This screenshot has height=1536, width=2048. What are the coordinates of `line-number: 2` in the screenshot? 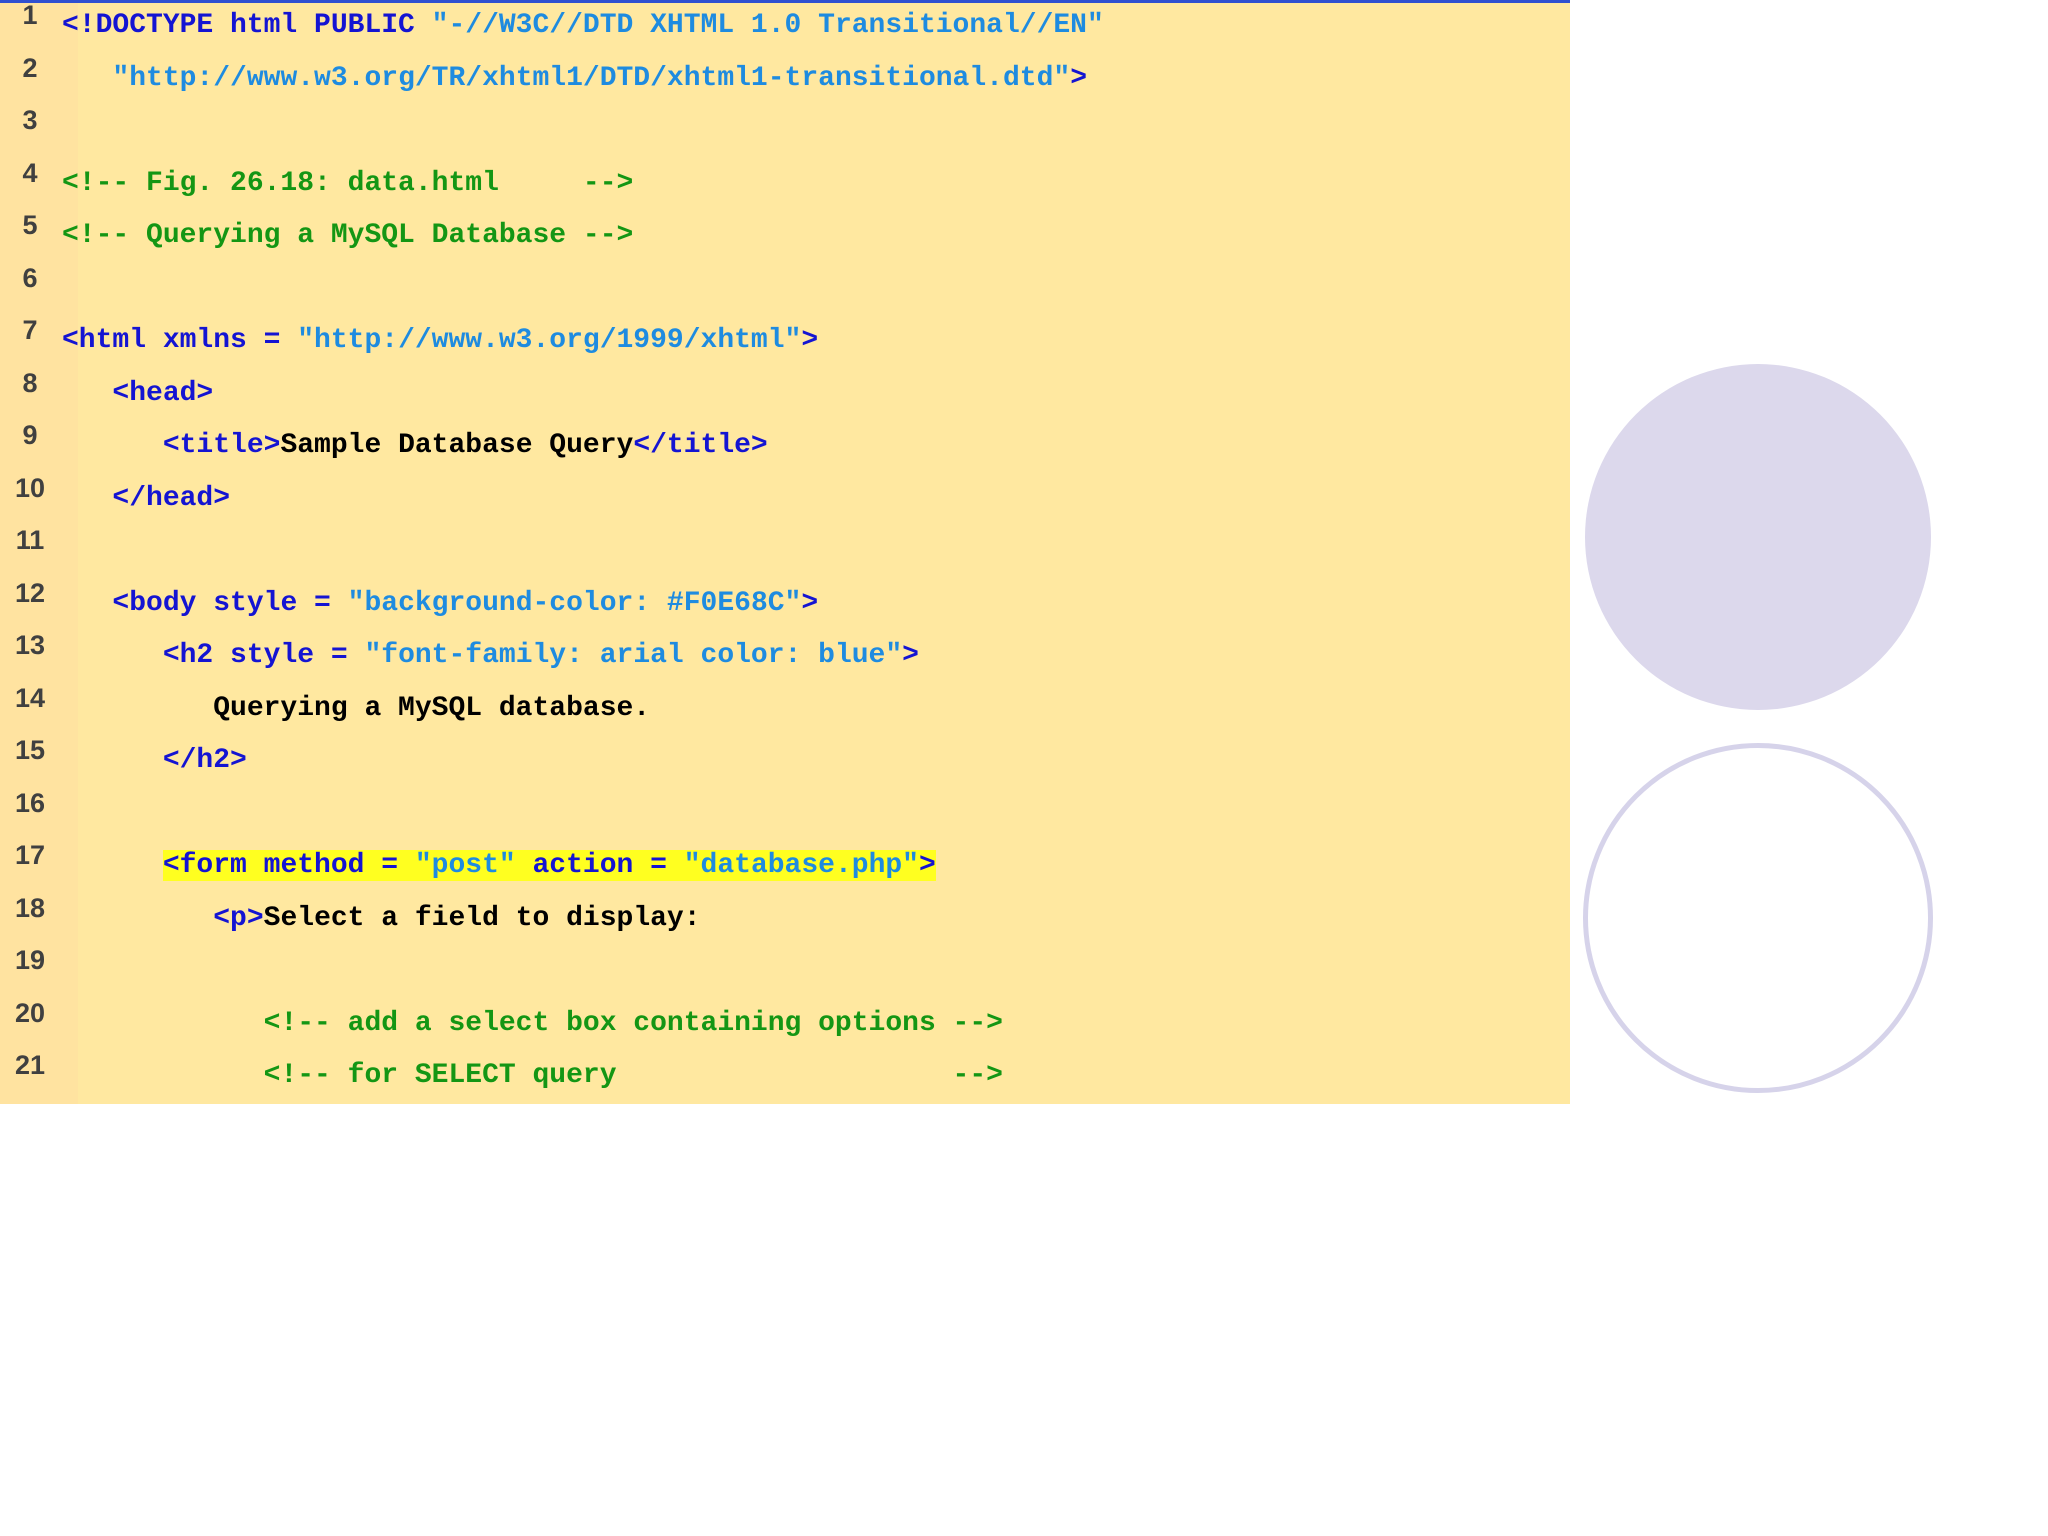 It's located at (30, 67).